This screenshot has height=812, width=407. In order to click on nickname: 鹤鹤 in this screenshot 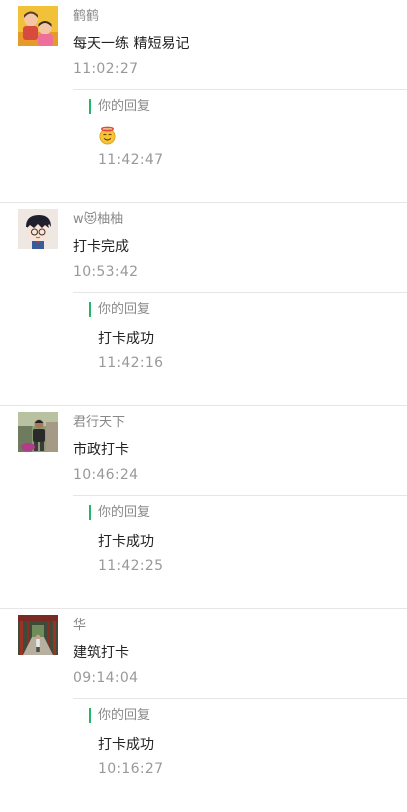, I will do `click(86, 16)`.